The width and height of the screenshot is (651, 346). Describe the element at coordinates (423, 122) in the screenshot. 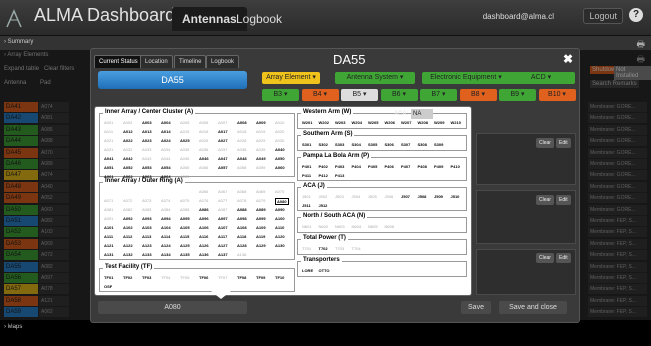

I see `pad-cell: W208` at that location.